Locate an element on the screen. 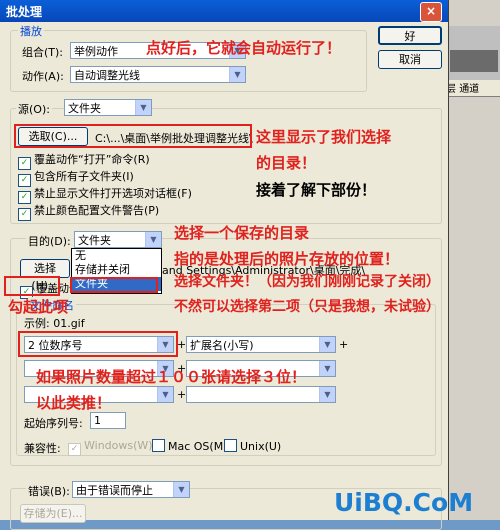 This screenshot has height=530, width=500. start-serial-label: 起始序列号: is located at coordinates (53, 423).